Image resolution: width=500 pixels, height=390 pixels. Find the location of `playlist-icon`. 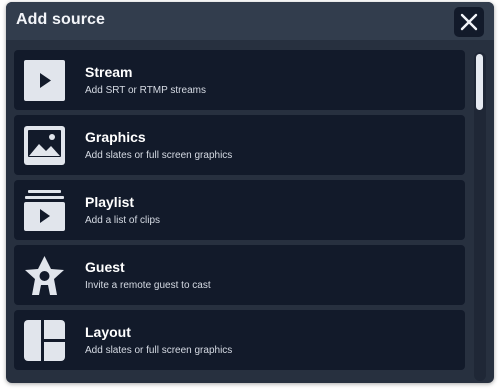

playlist-icon is located at coordinates (44, 210).